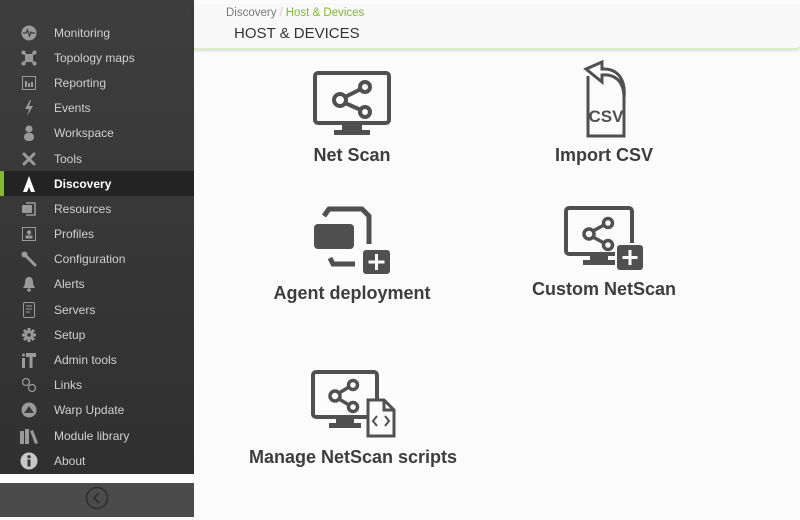  What do you see at coordinates (29, 234) in the screenshot?
I see `profiles-icon` at bounding box center [29, 234].